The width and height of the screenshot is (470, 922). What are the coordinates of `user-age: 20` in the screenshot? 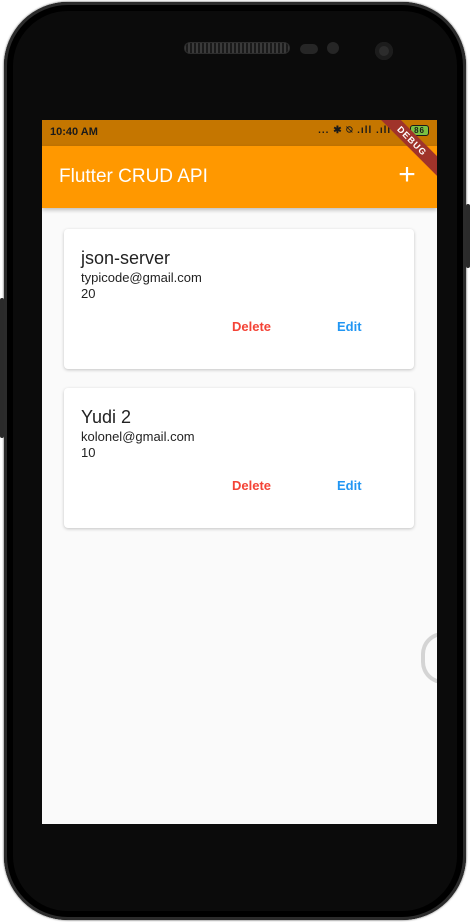 It's located at (88, 293).